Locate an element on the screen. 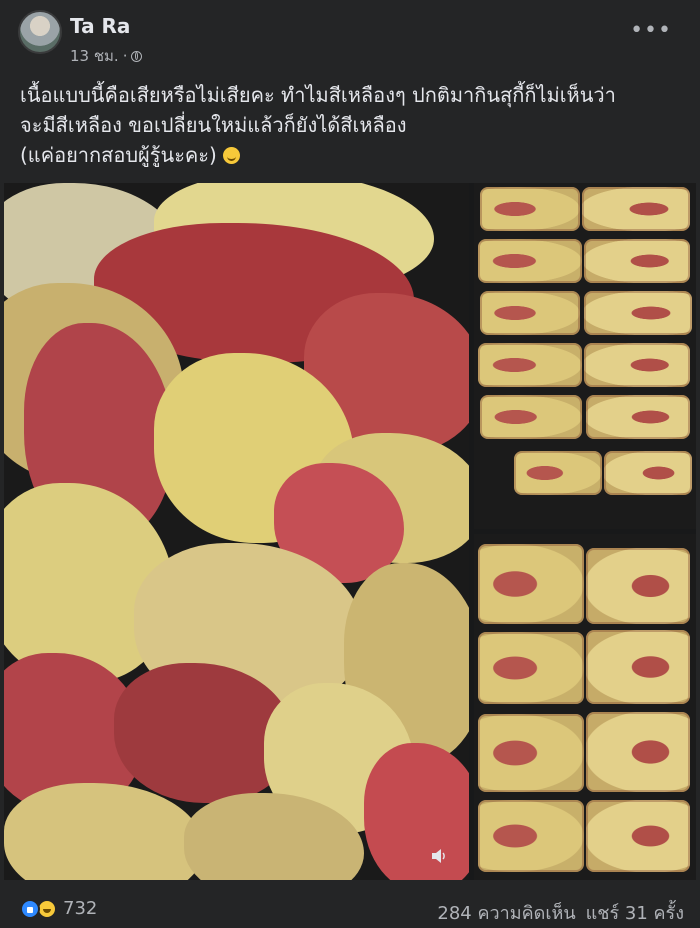  post-header: Ta Ra 13 ชม. · ••• is located at coordinates (354, 38).